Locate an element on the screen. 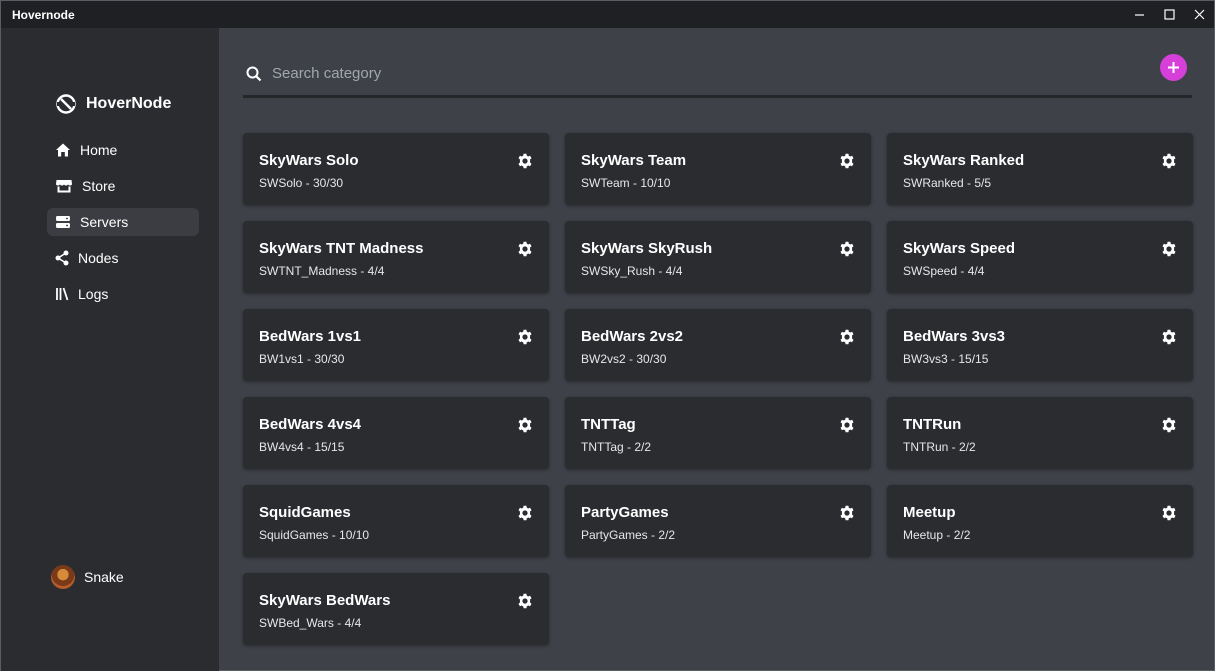 The image size is (1215, 671). sidebar-item-store: Store is located at coordinates (123, 186).